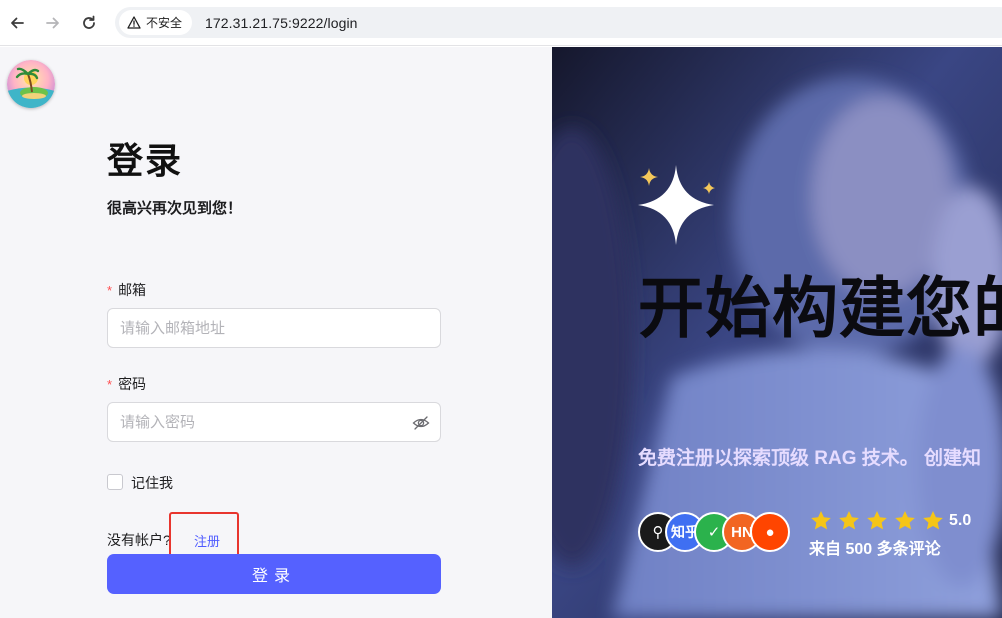 Image resolution: width=1002 pixels, height=618 pixels. Describe the element at coordinates (53, 23) in the screenshot. I see `forward-arrow-icon` at that location.